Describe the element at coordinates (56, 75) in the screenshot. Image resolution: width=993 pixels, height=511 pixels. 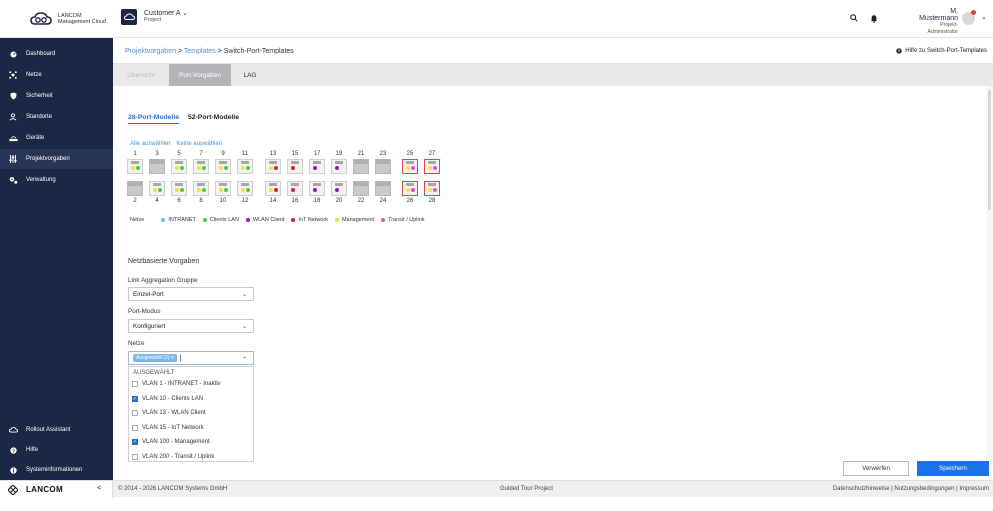
I see `sidebar-item-netze: Netze` at that location.